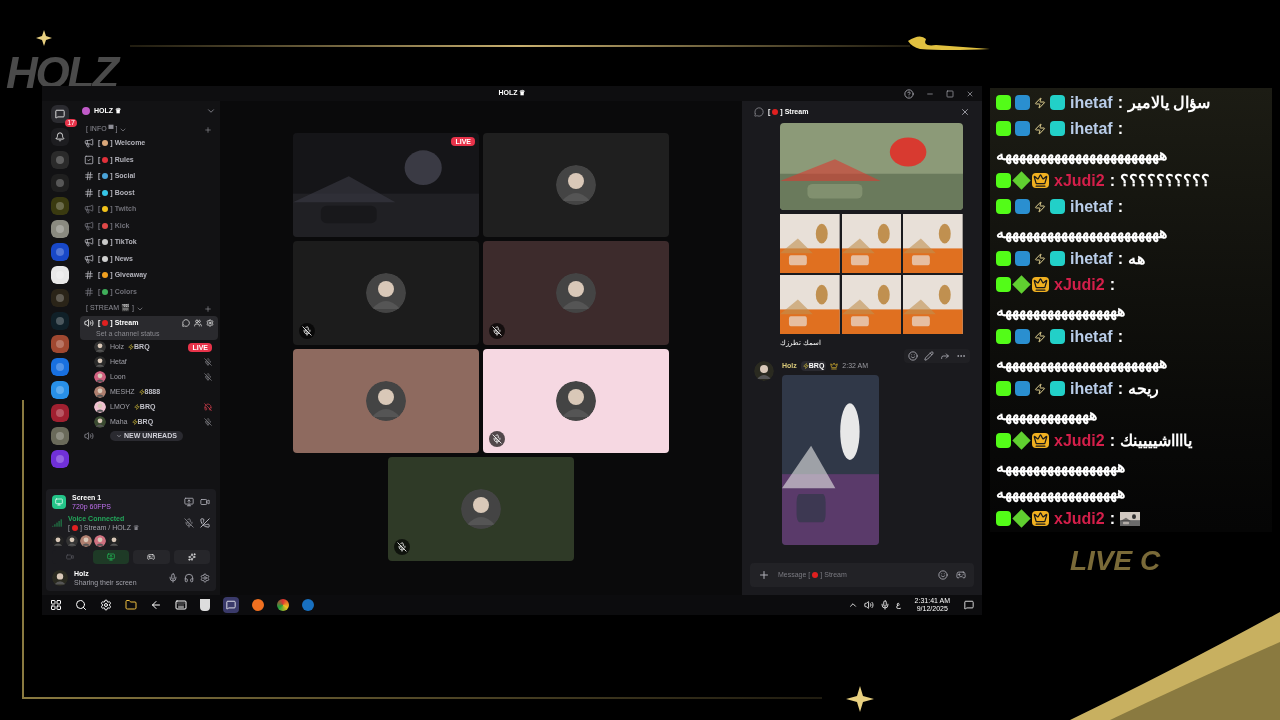  I want to click on chevron-up-icon, so click(852, 605).